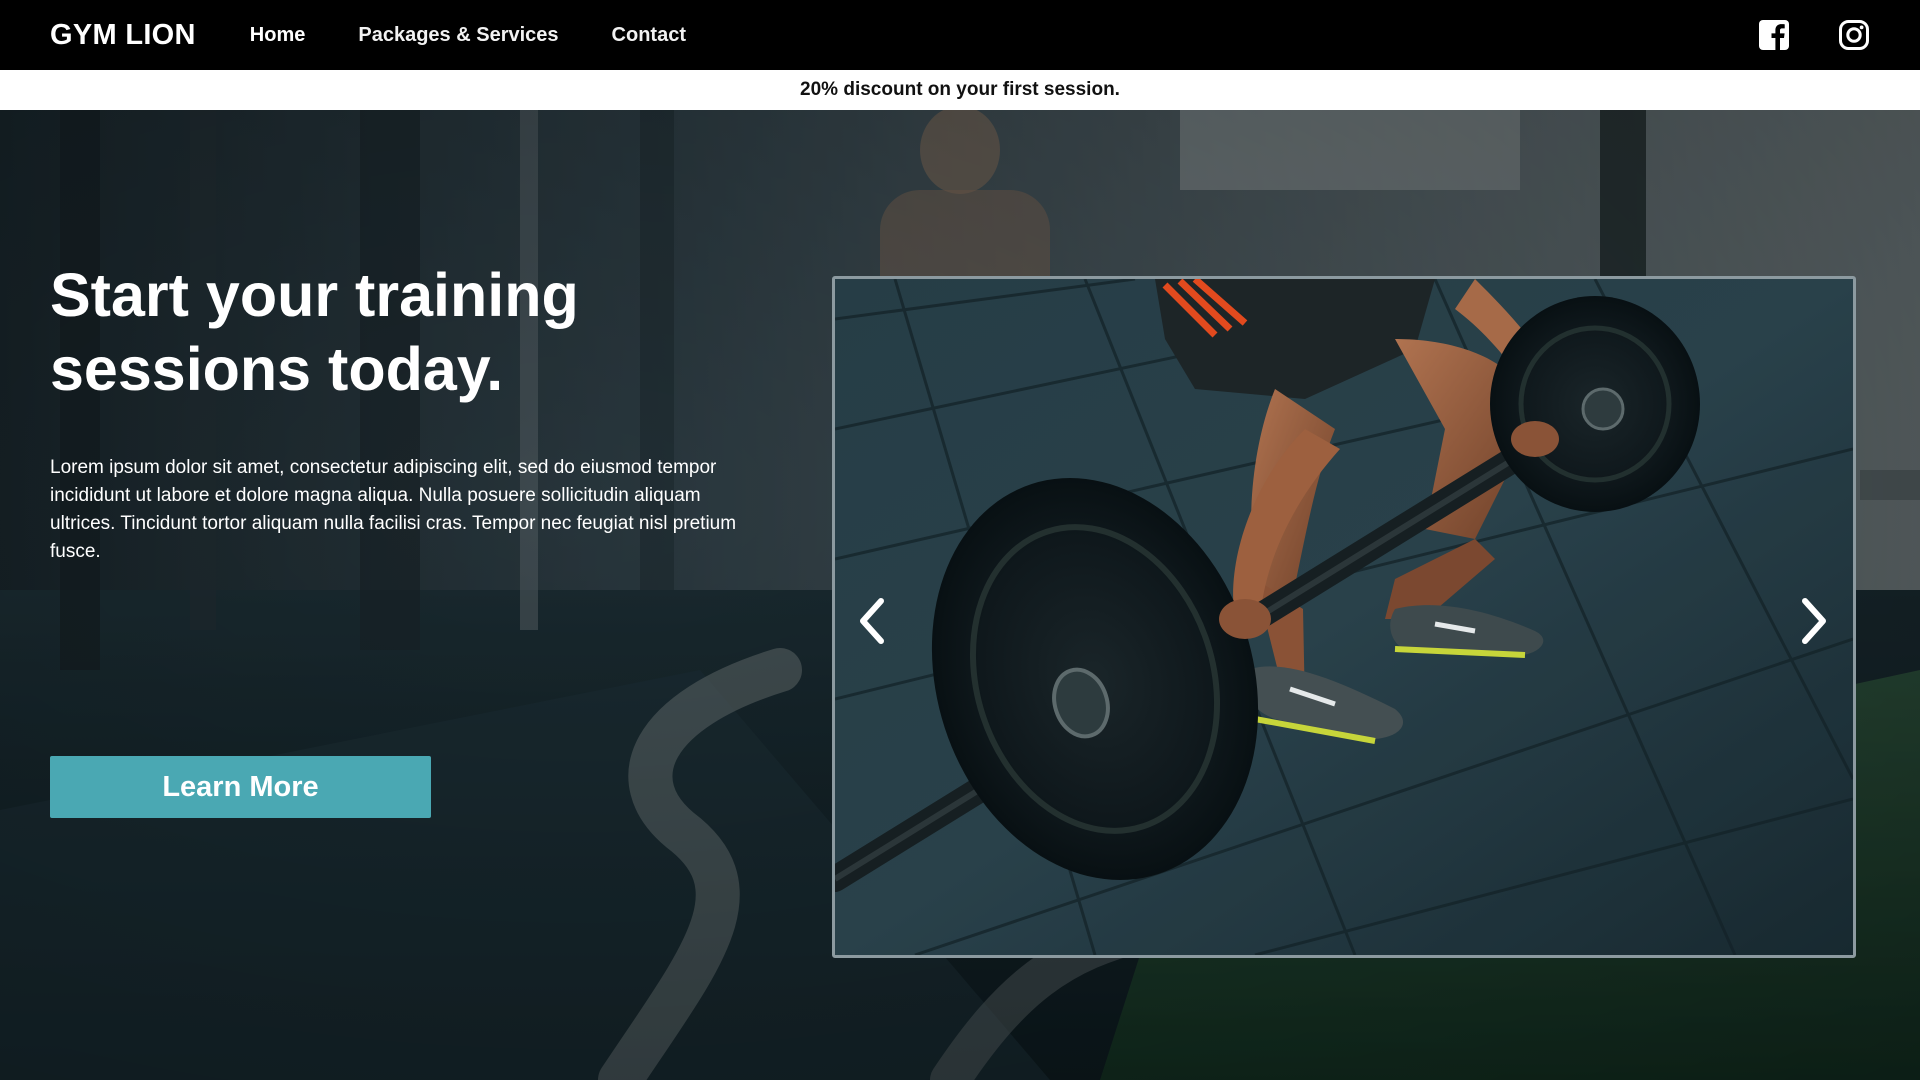  I want to click on carousel-next-button, so click(1813, 621).